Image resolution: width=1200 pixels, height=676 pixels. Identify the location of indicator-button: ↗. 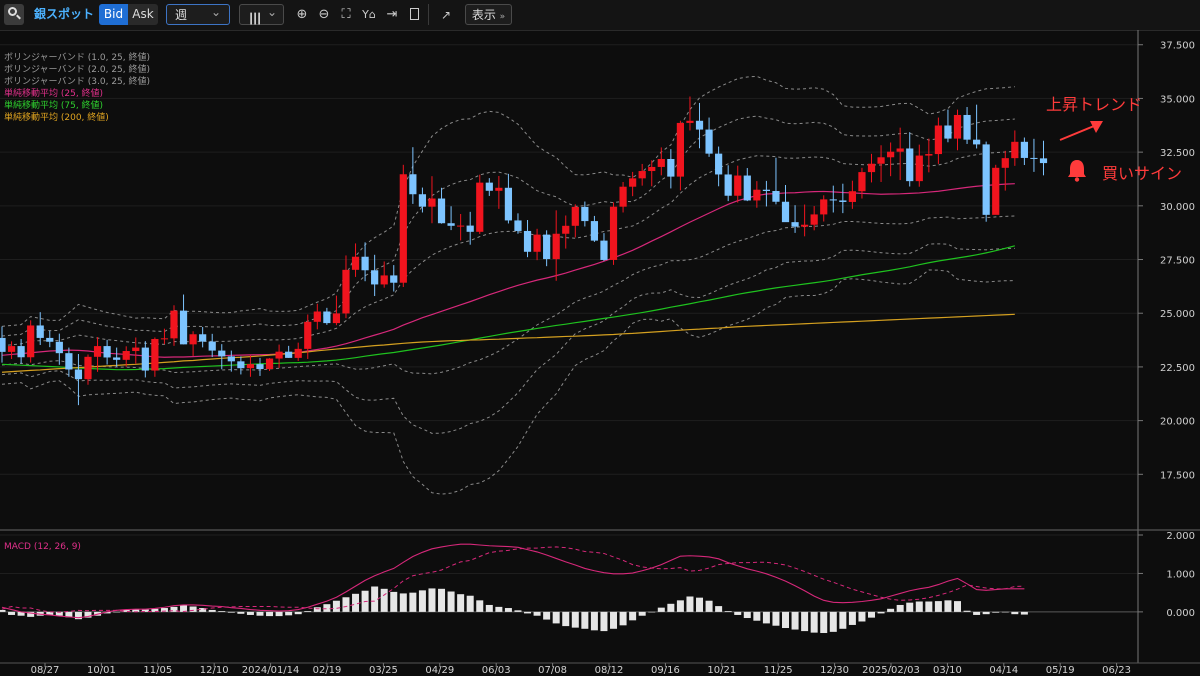
(446, 15).